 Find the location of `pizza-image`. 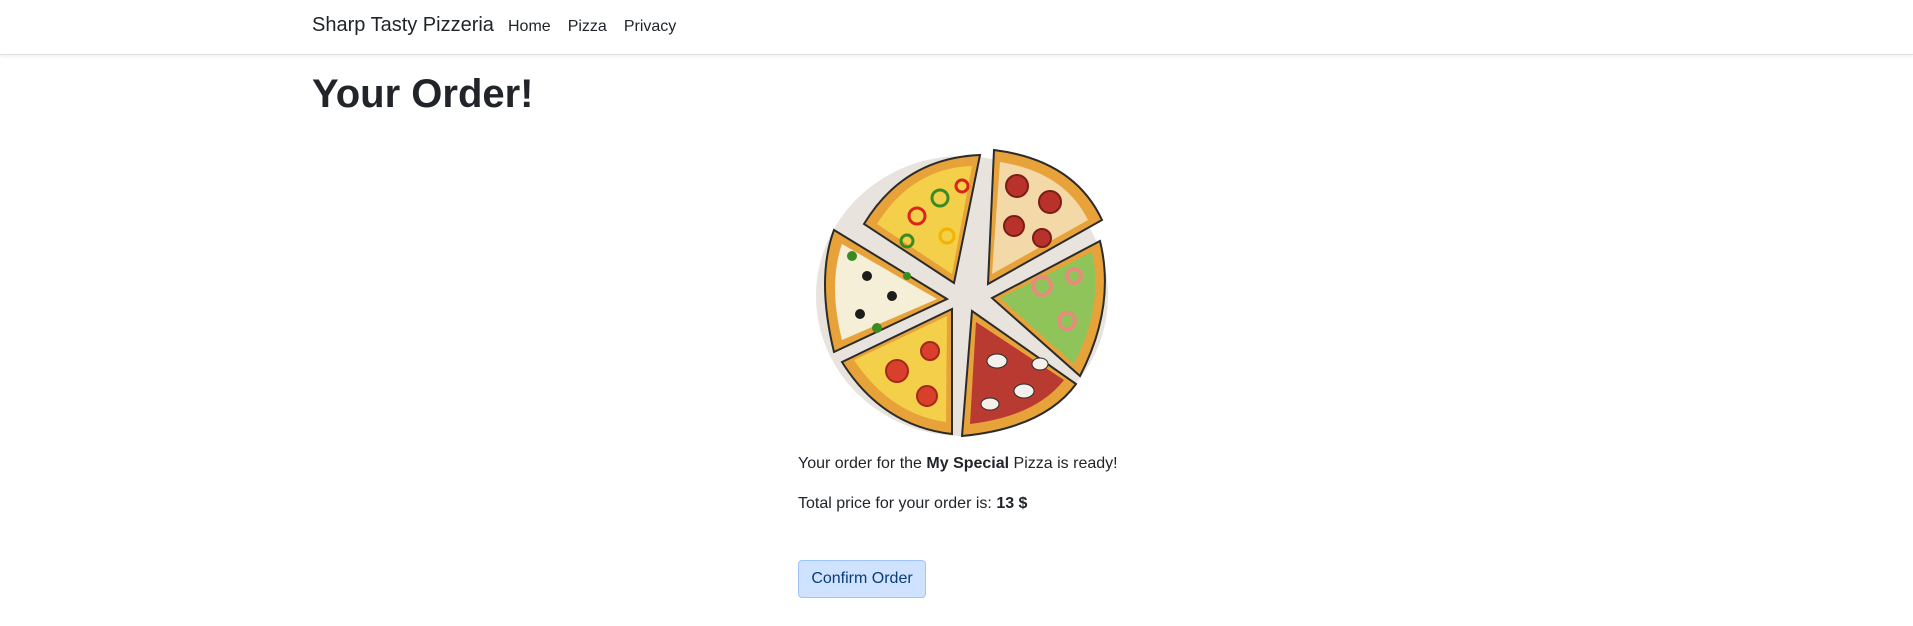

pizza-image is located at coordinates (962, 293).